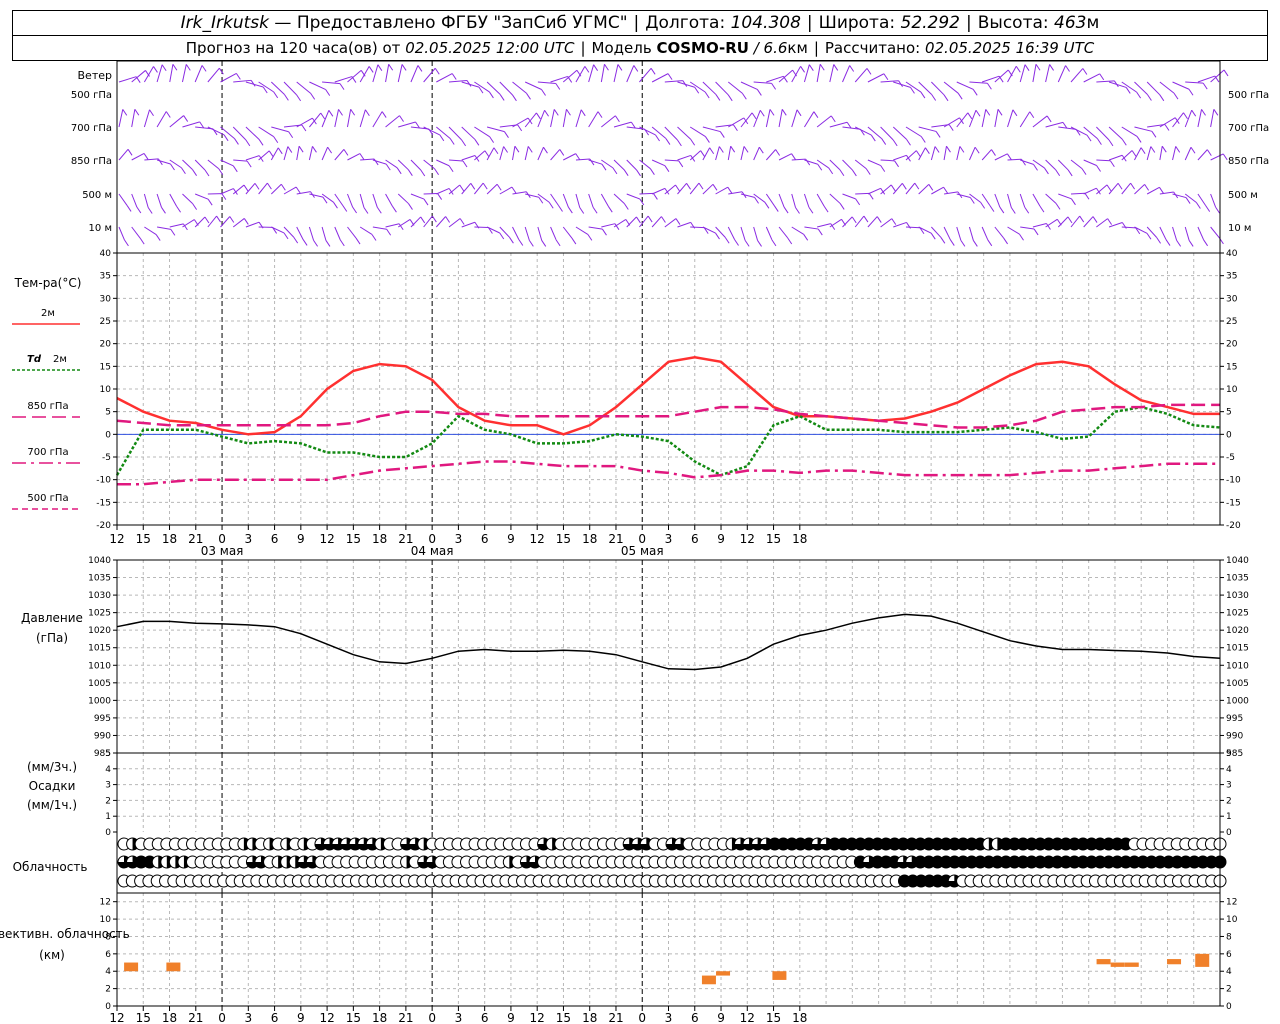  Describe the element at coordinates (108, 955) in the screenshot. I see `y-tick-label: 6` at that location.